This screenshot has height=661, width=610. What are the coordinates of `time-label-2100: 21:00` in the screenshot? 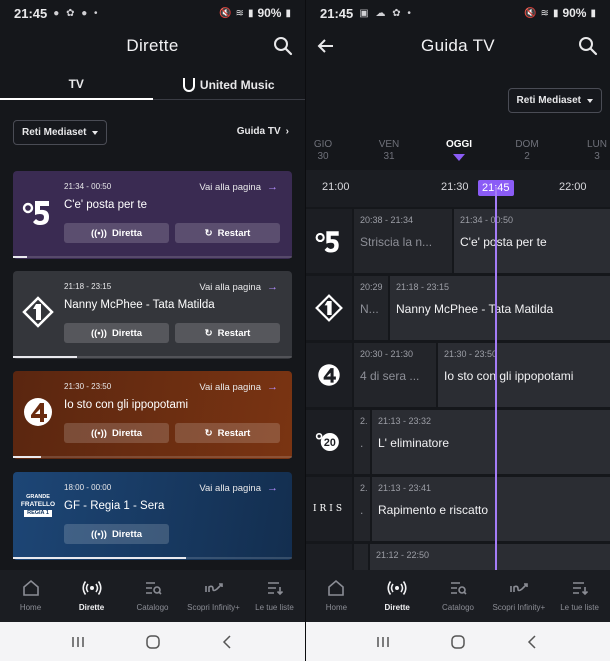 It's located at (336, 187).